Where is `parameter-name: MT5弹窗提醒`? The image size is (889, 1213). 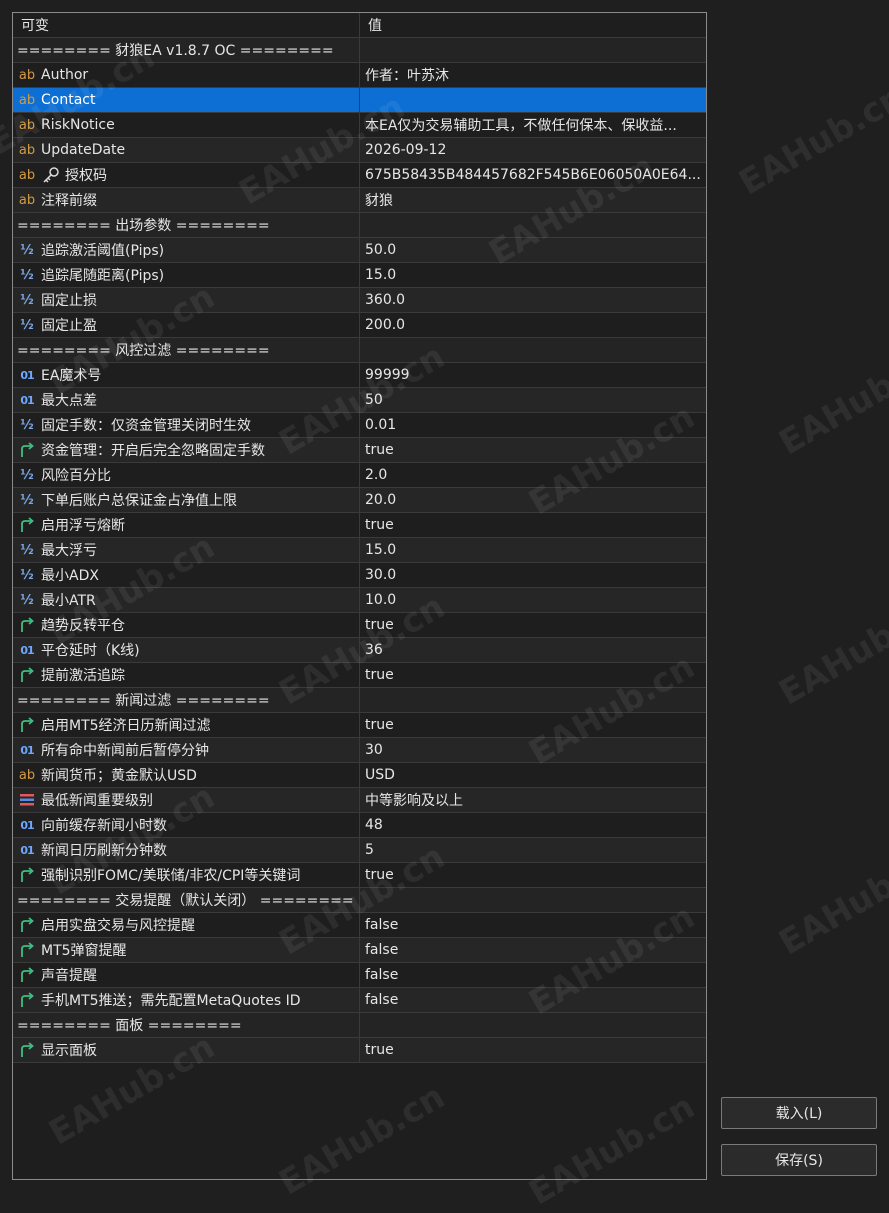
parameter-name: MT5弹窗提醒 is located at coordinates (84, 951).